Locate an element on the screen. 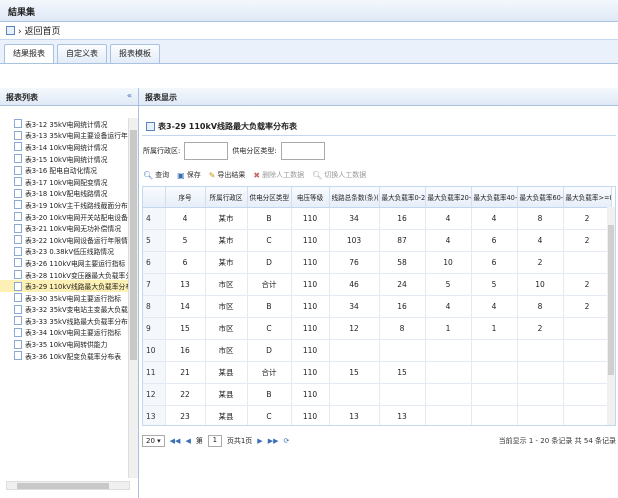 The height and width of the screenshot is (498, 618). row-number-cell: 7 is located at coordinates (154, 284).